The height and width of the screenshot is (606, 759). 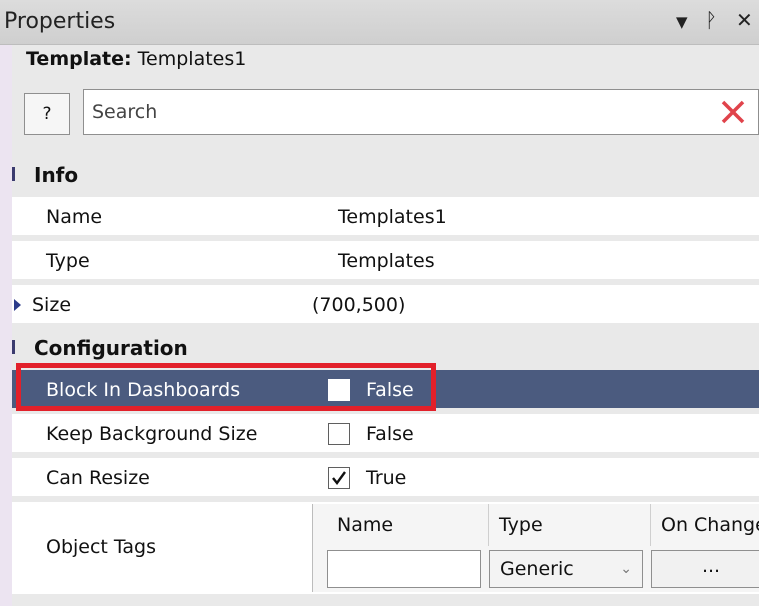 I want to click on tag-type-value: Generic, so click(x=537, y=569).